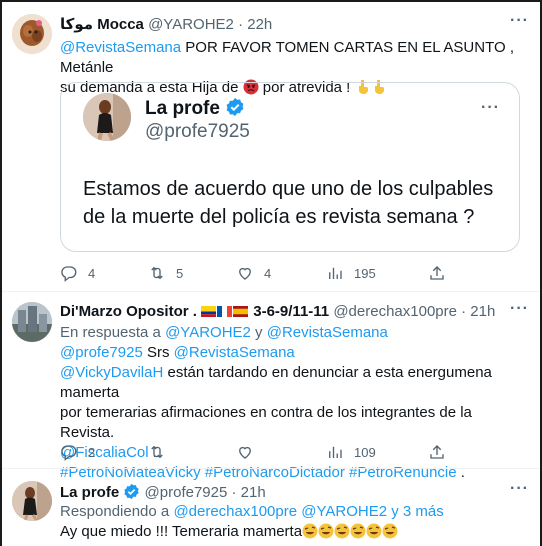  I want to click on mention-link: @profe7925, so click(101, 352).